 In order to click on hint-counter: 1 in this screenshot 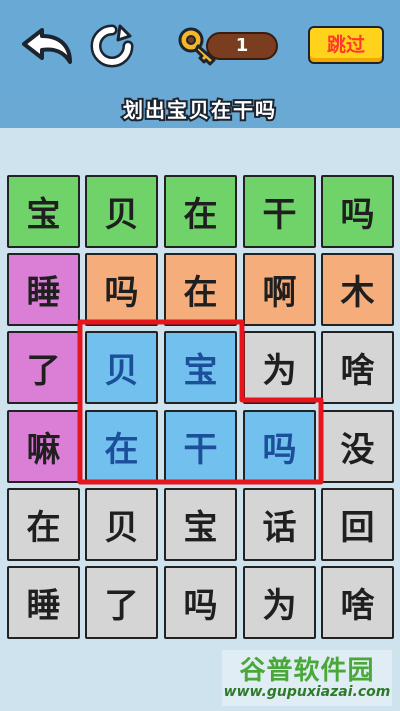, I will do `click(229, 46)`.